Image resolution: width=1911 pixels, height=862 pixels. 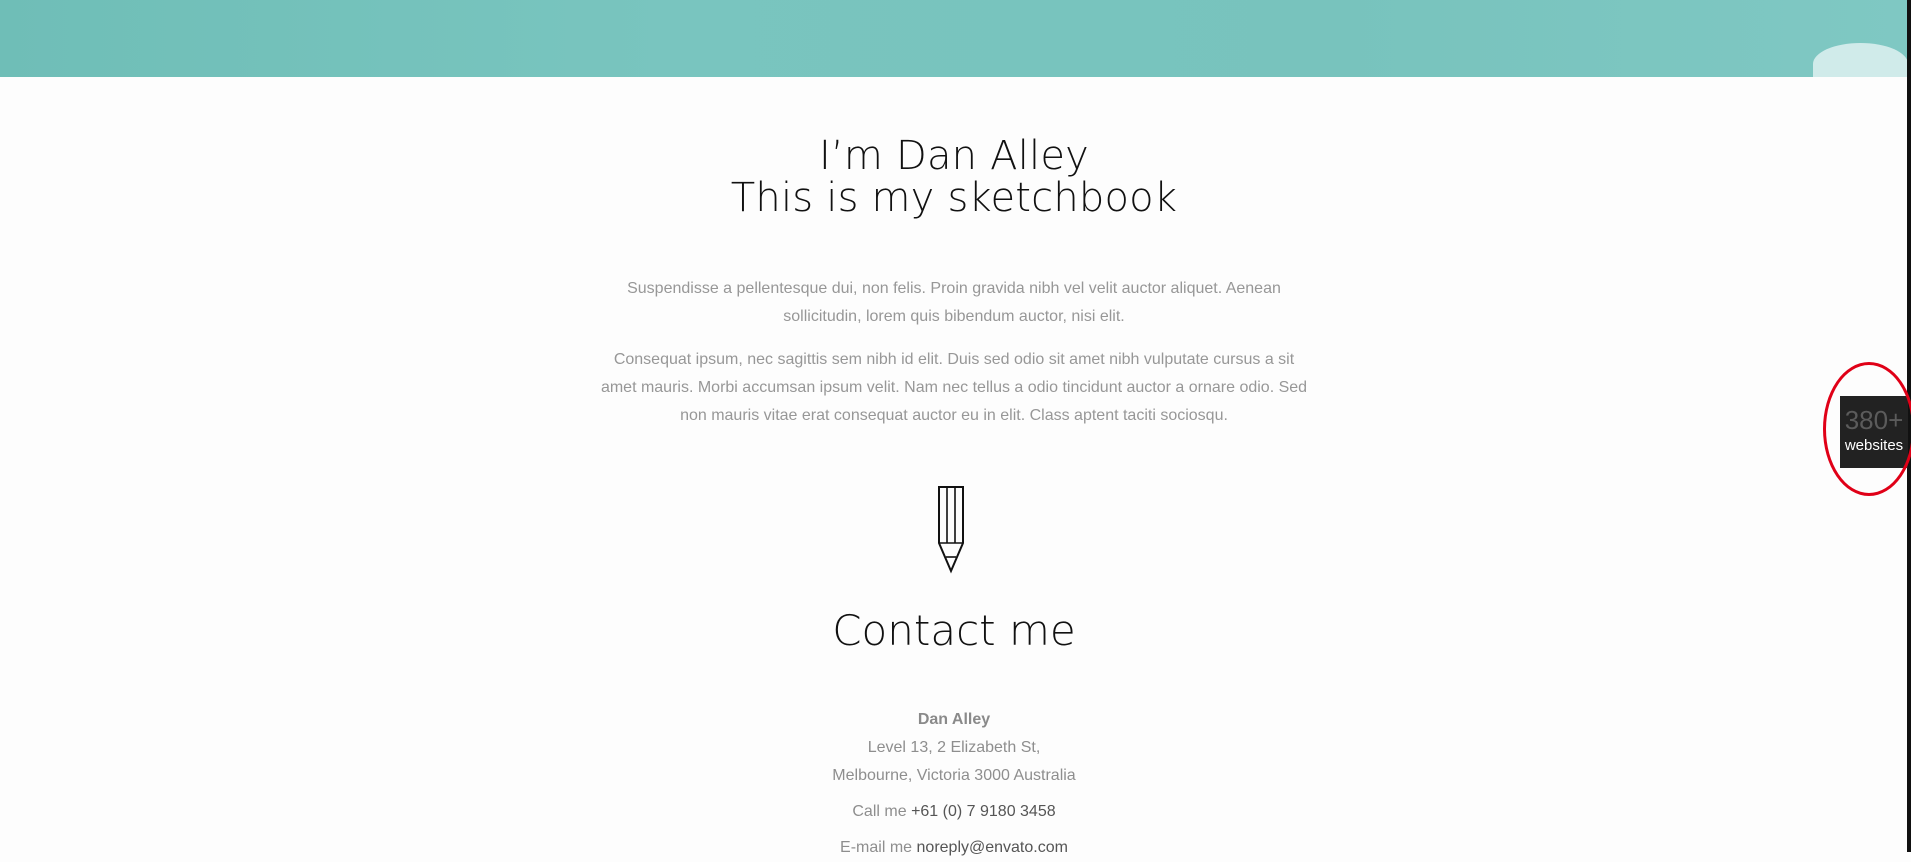 I want to click on email-link: noreply@envato.com, so click(x=992, y=847).